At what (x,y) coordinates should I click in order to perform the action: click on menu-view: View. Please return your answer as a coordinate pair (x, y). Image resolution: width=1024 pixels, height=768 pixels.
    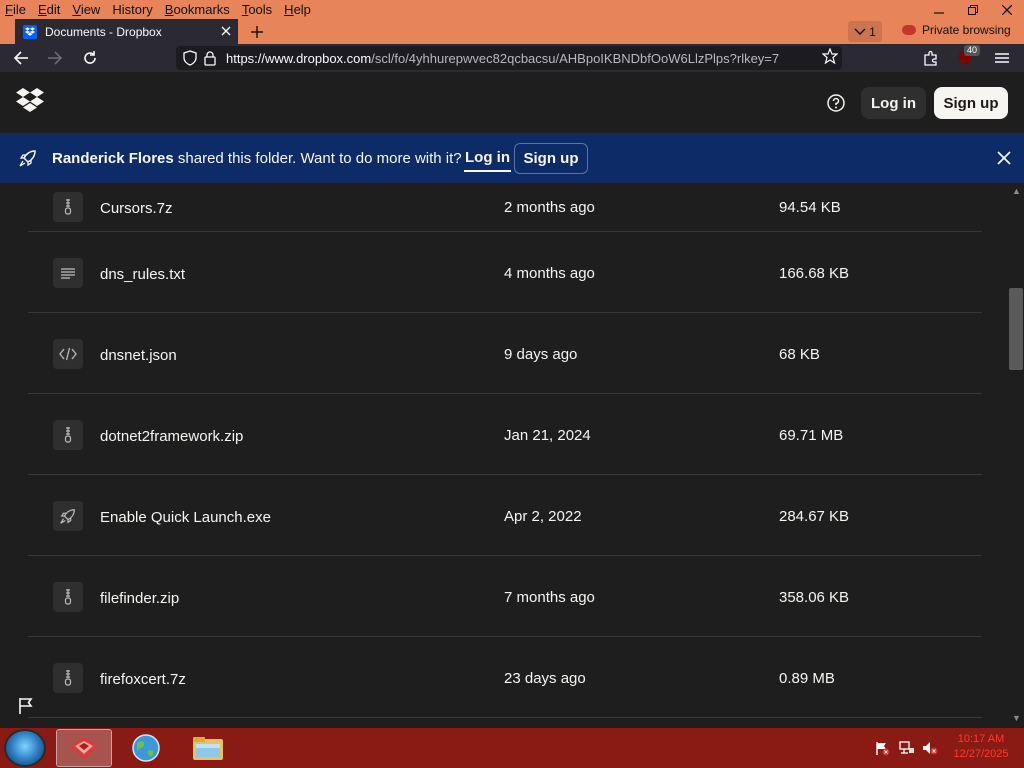
    Looking at the image, I should click on (86, 9).